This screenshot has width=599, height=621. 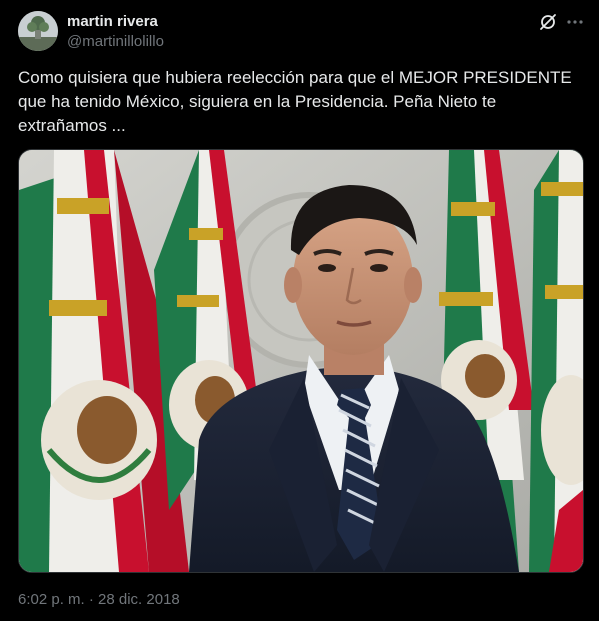 What do you see at coordinates (575, 22) in the screenshot?
I see `more-options-icon` at bounding box center [575, 22].